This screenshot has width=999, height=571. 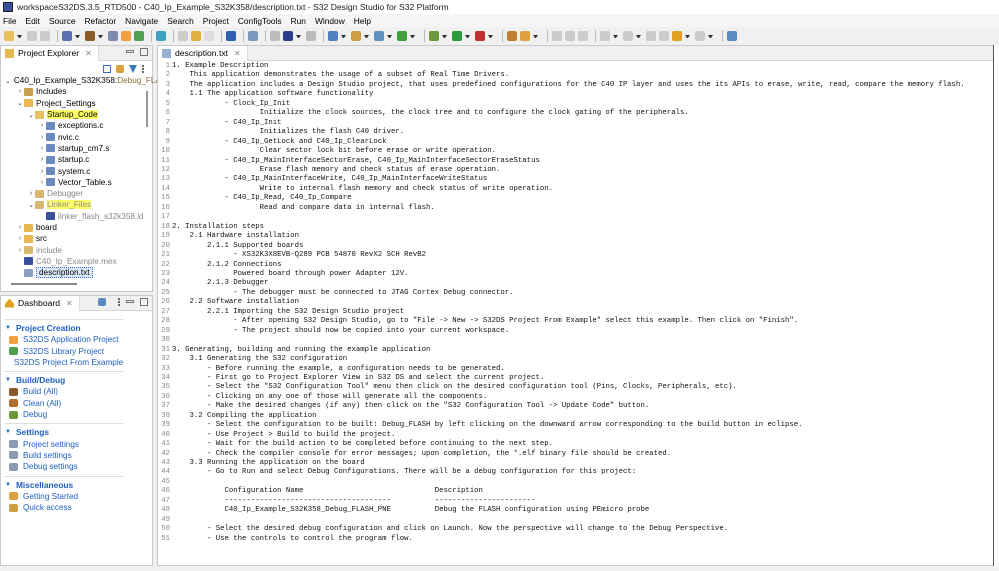 I want to click on tree-item: › nvic.c, so click(x=76, y=136).